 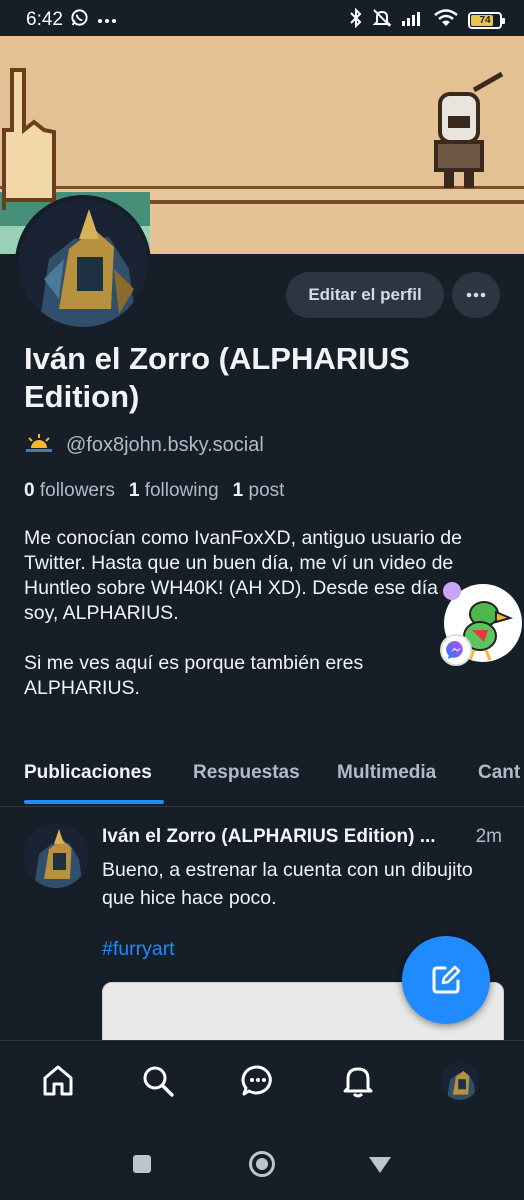 I want to click on battery-icon: 74, so click(x=486, y=20).